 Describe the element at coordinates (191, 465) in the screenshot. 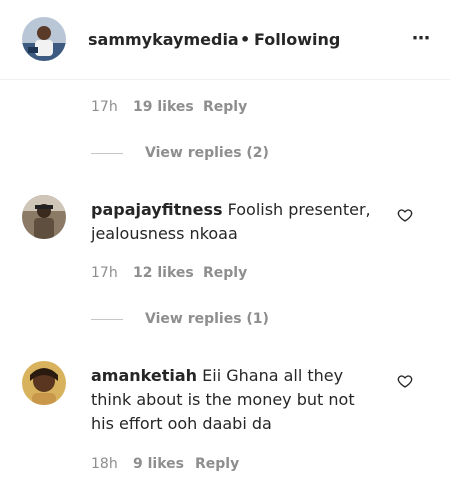

I see `comment-meta: 18h 9 likes Reply` at that location.